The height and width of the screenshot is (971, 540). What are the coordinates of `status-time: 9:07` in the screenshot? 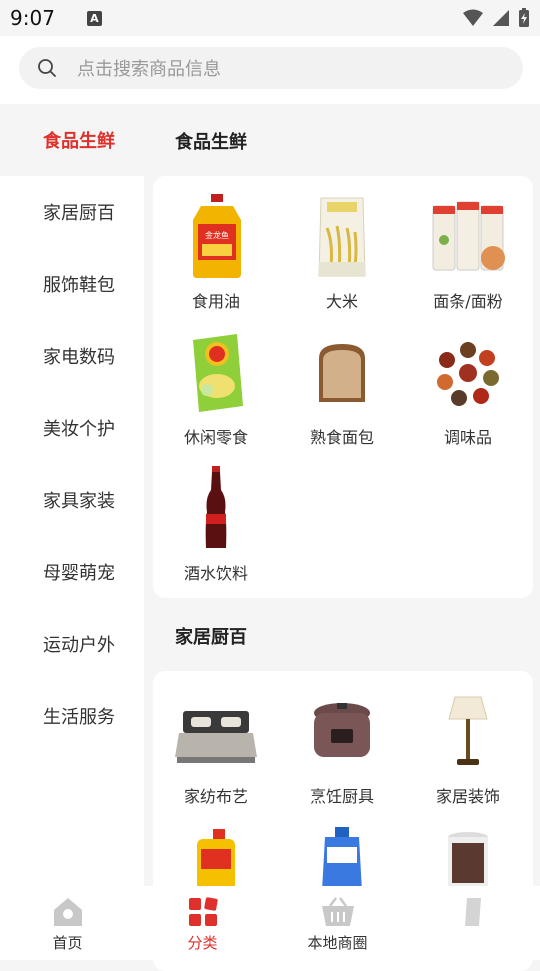 It's located at (32, 18).